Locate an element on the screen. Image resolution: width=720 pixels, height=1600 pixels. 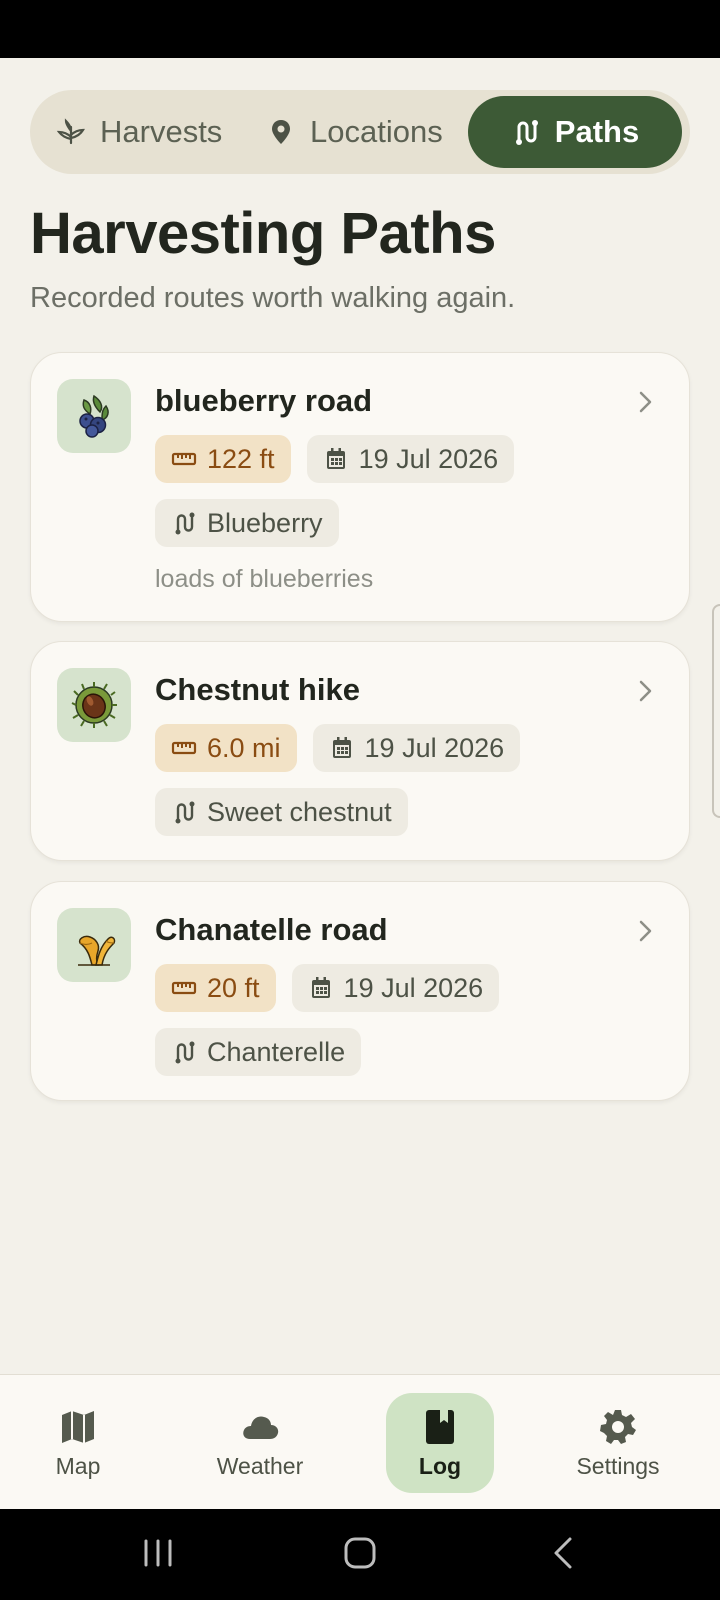
chestnut-icon is located at coordinates (94, 705).